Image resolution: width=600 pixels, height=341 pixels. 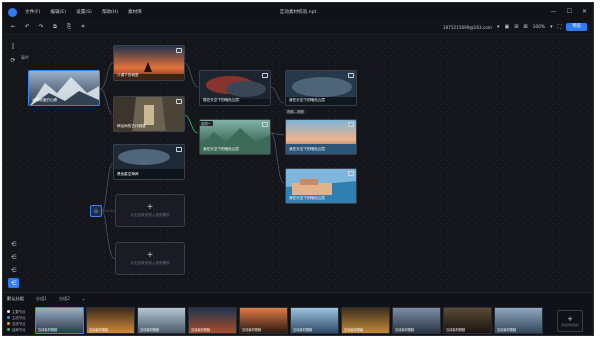 I want to click on node-canyon-castle: 峡谷间的古代城堡, so click(x=149, y=114).